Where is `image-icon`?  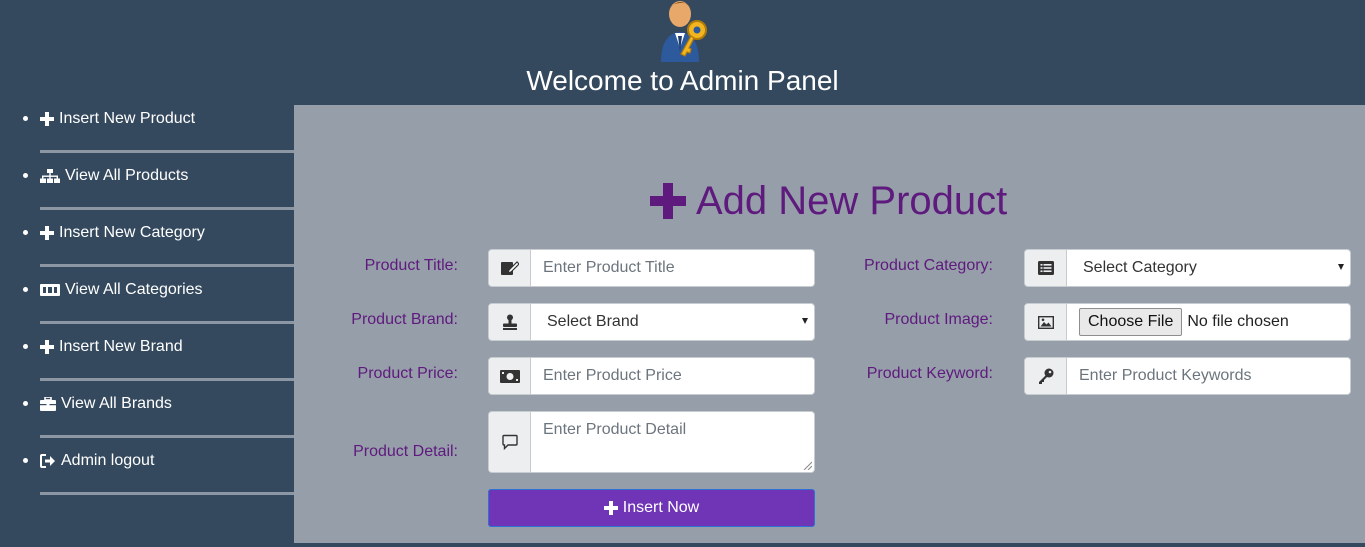 image-icon is located at coordinates (1046, 322).